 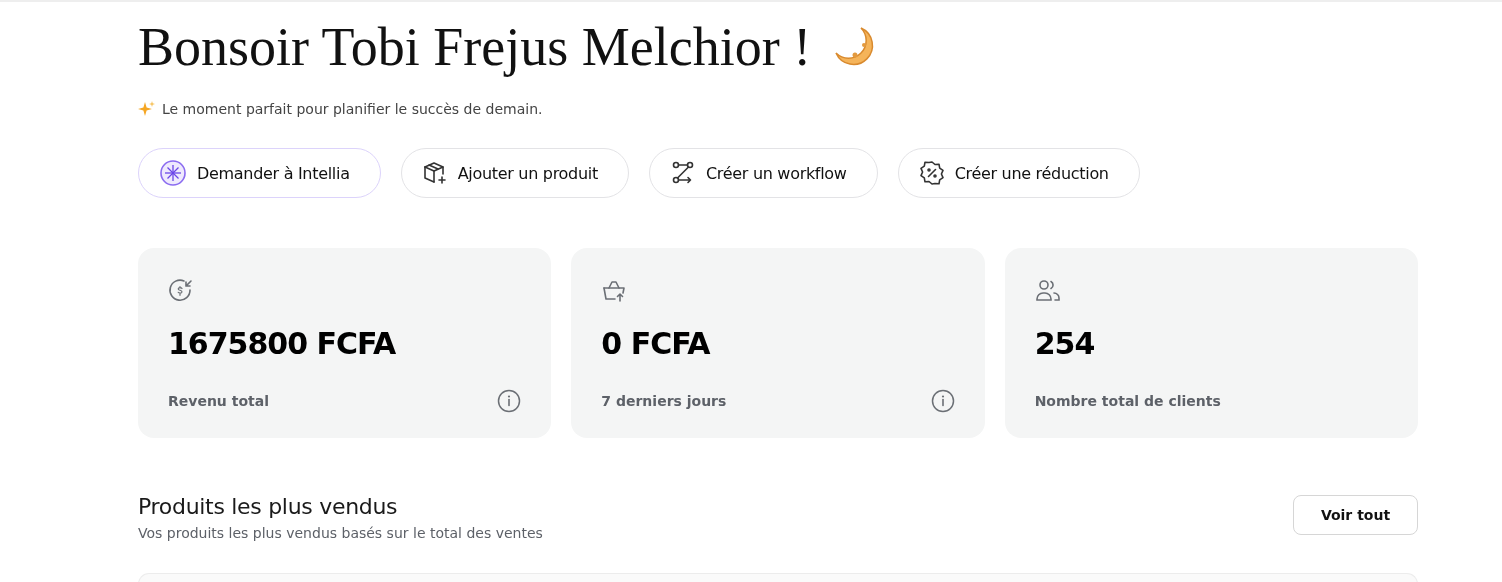 What do you see at coordinates (434, 173) in the screenshot?
I see `box-icon` at bounding box center [434, 173].